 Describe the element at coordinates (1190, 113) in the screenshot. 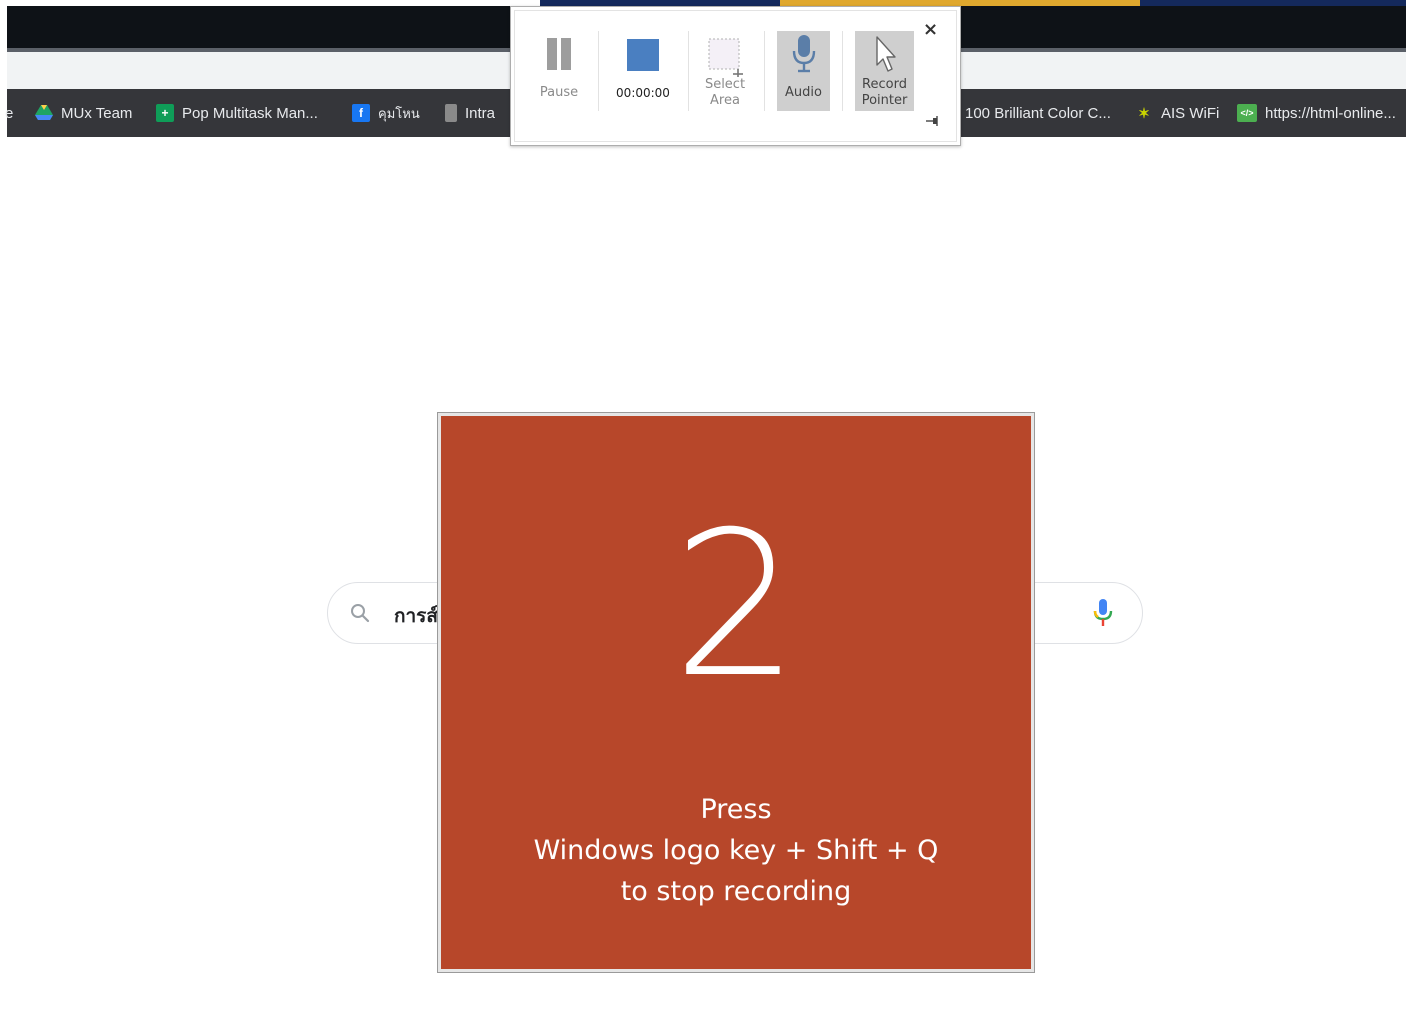

I see `bookmark-label: AIS WiFi` at that location.